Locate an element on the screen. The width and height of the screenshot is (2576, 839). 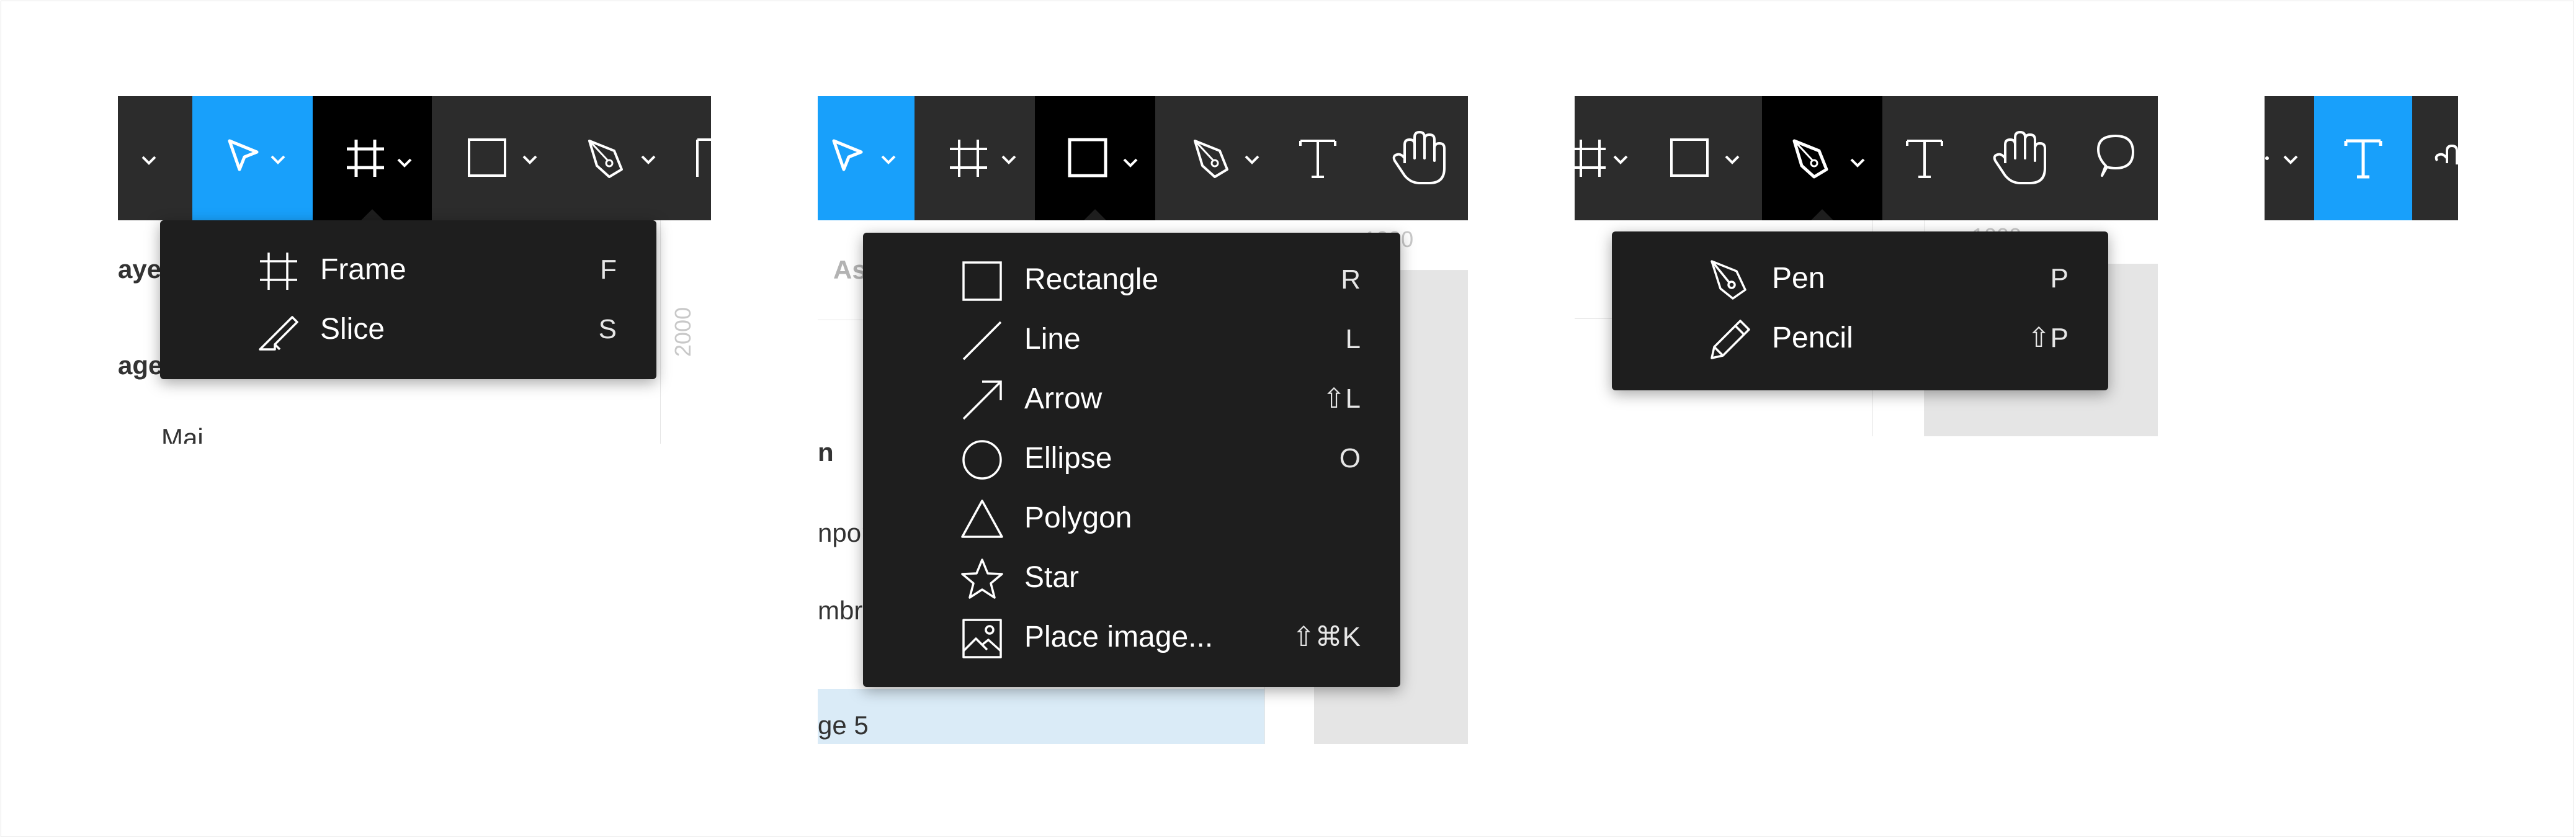
menu-item-label: Rectangle is located at coordinates (1091, 280).